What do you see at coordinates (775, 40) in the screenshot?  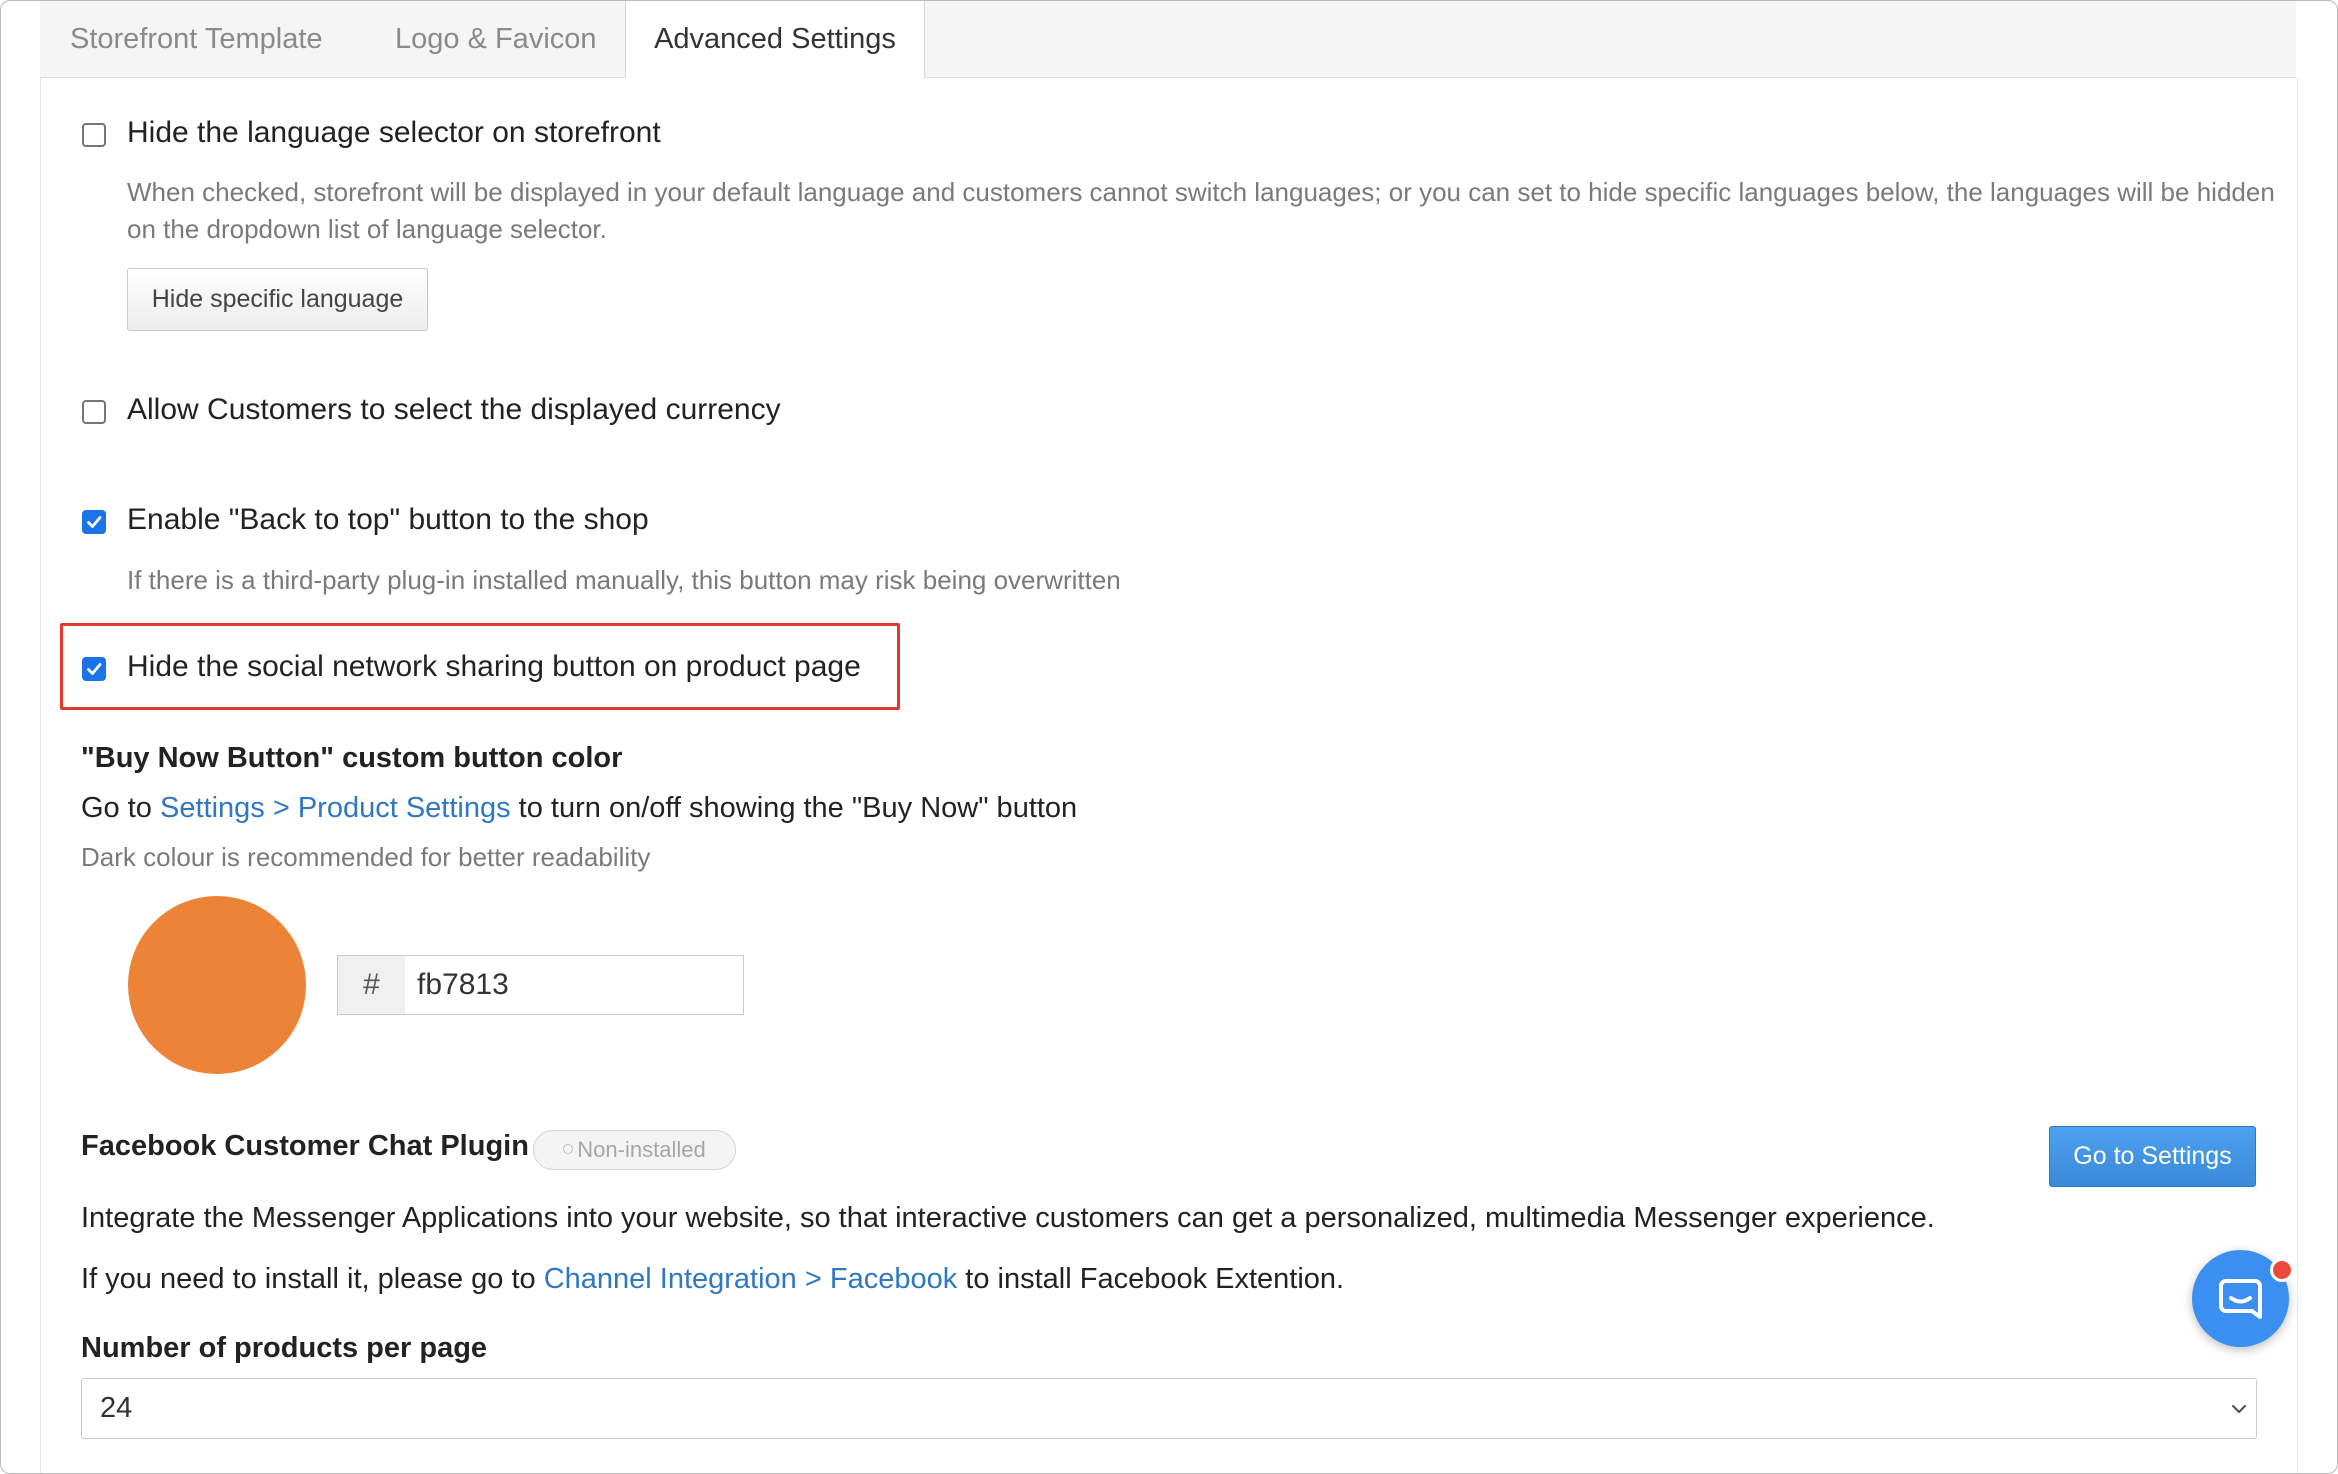 I see `tab-advanced-settings: Advanced Settings` at bounding box center [775, 40].